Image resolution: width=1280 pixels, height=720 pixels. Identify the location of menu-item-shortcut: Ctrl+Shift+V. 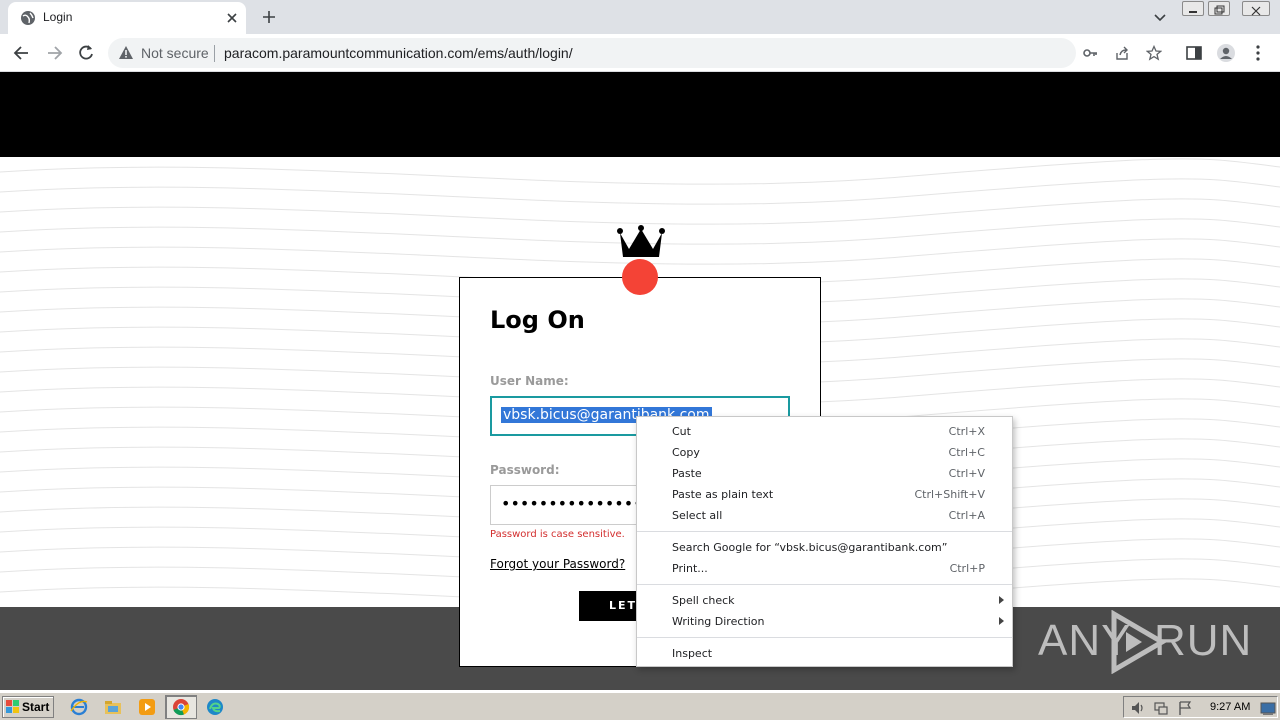
(949, 494).